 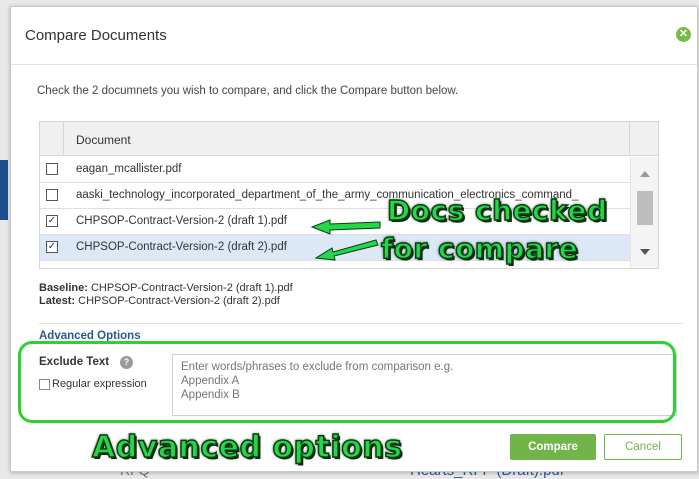 I want to click on scroll-thumb, so click(x=645, y=208).